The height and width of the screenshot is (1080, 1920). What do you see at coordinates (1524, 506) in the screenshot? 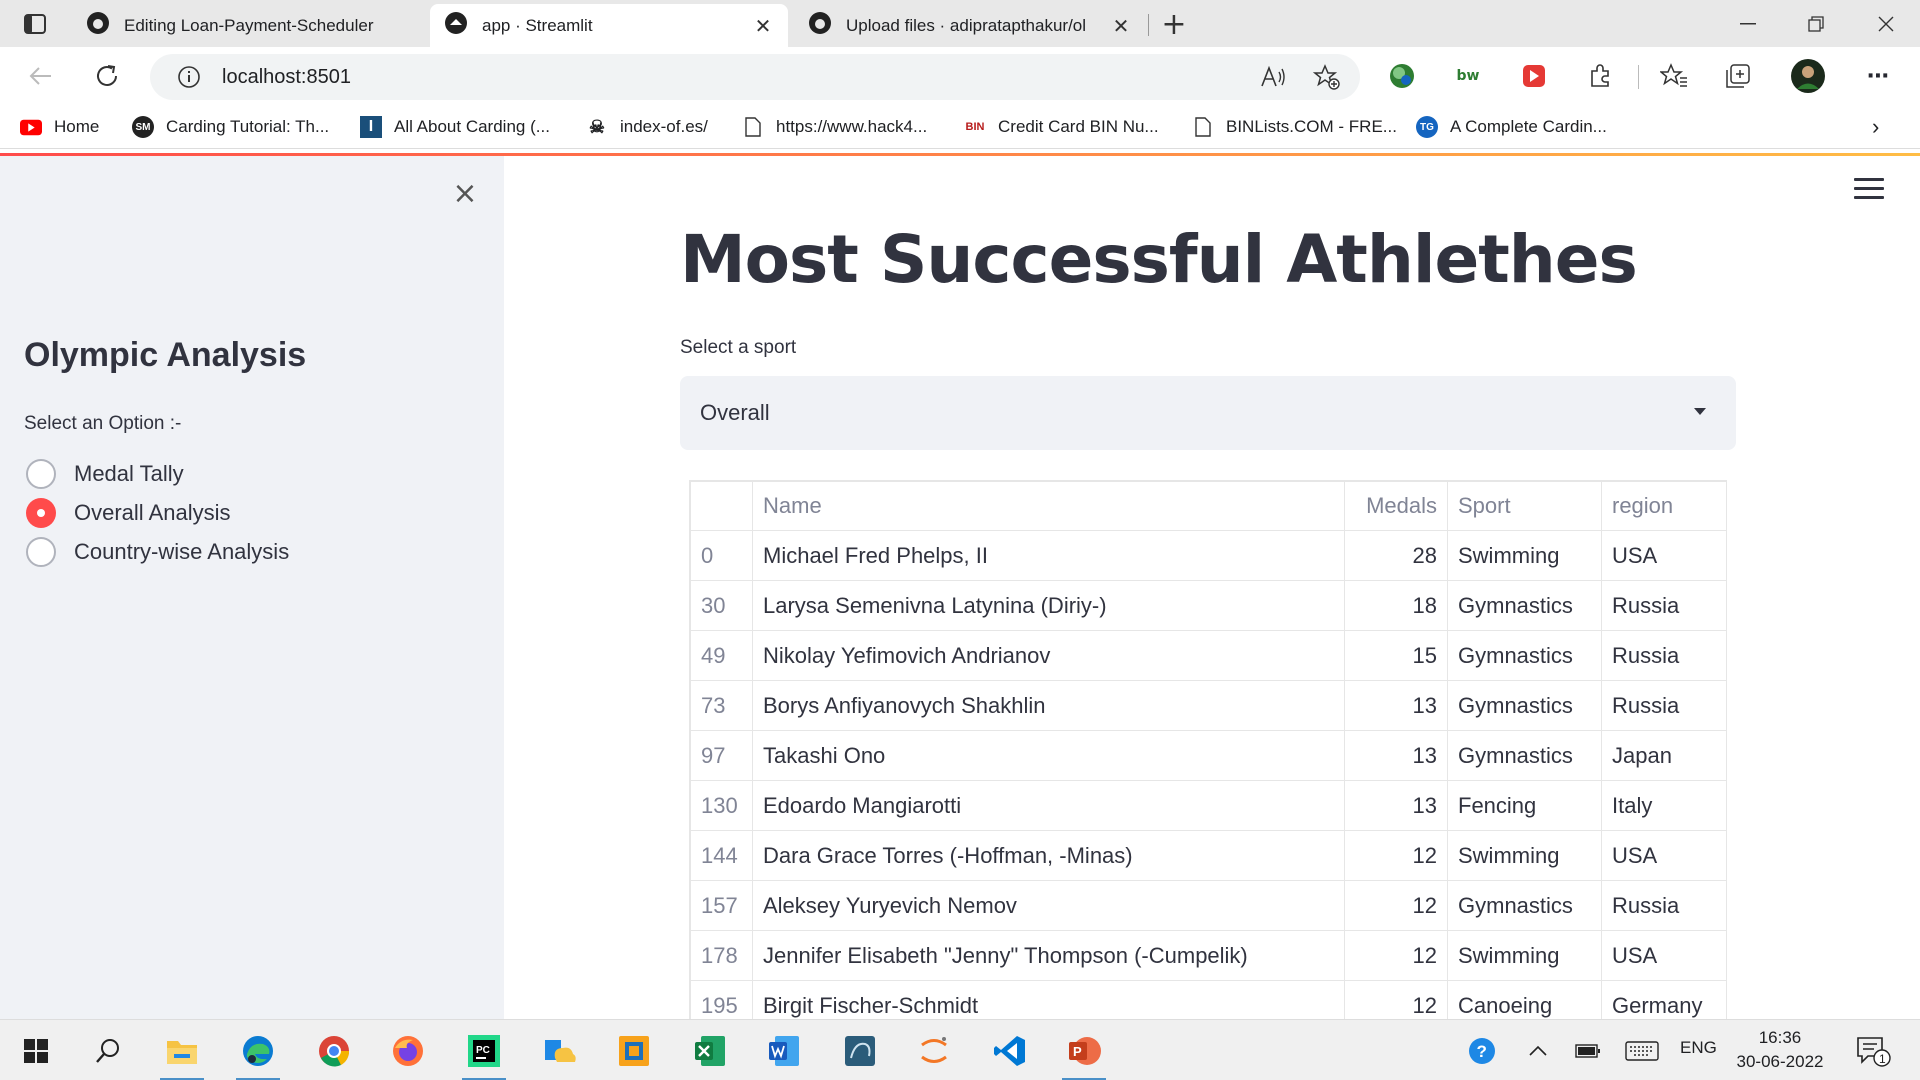
I see `column-header-sport: Sport` at bounding box center [1524, 506].